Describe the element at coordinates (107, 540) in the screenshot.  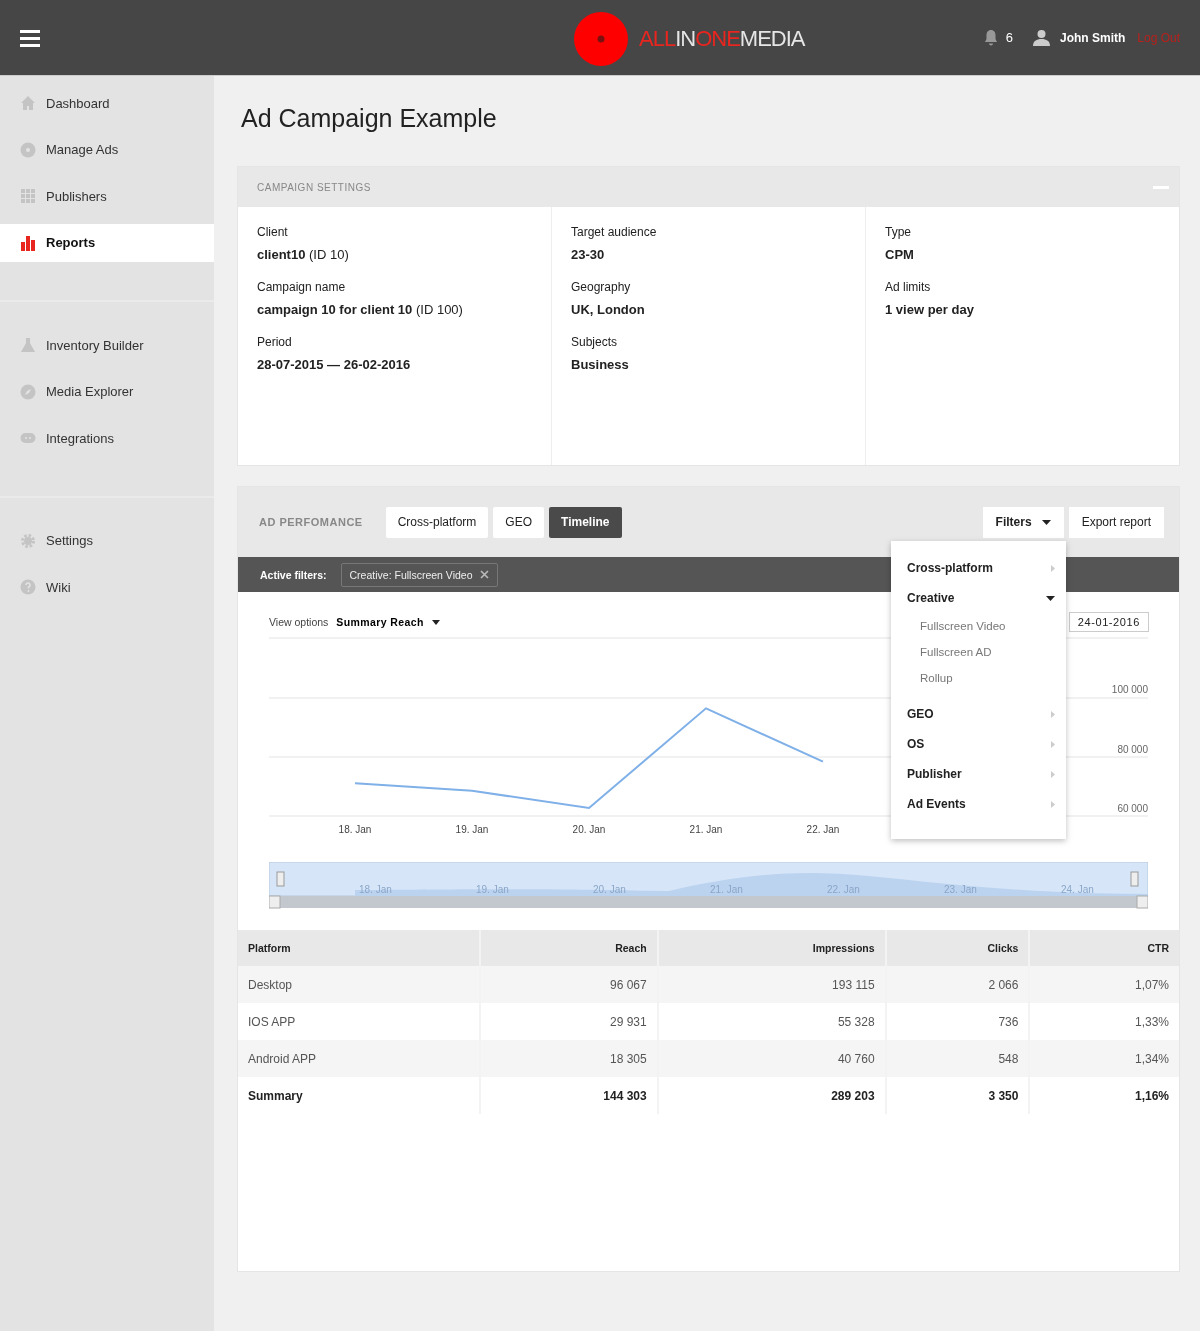
I see `sidebar-item: Settings` at that location.